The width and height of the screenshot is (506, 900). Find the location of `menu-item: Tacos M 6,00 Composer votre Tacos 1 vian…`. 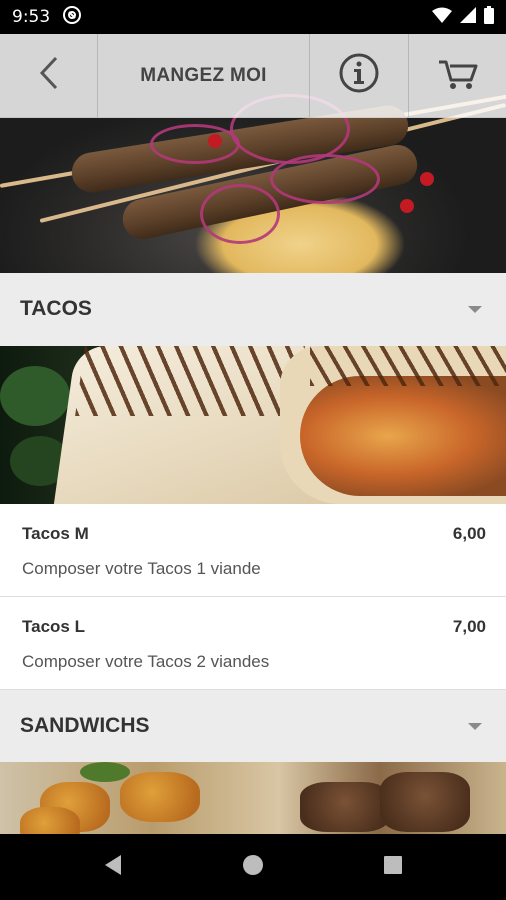

menu-item: Tacos M 6,00 Composer votre Tacos 1 vian… is located at coordinates (253, 550).